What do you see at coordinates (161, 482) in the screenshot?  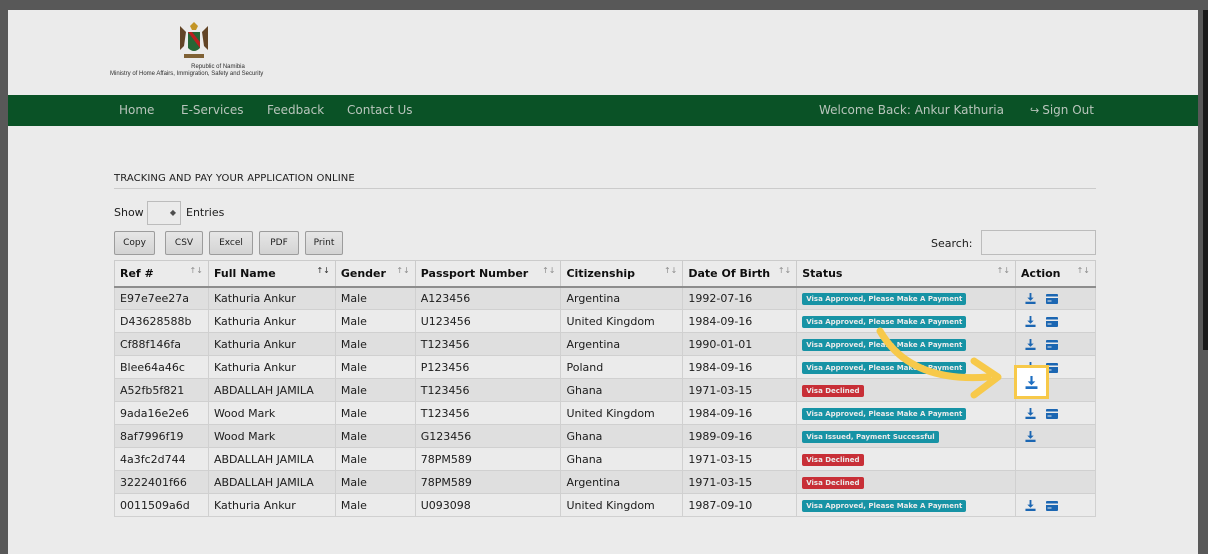 I see `cell-ref: 3222401f66` at bounding box center [161, 482].